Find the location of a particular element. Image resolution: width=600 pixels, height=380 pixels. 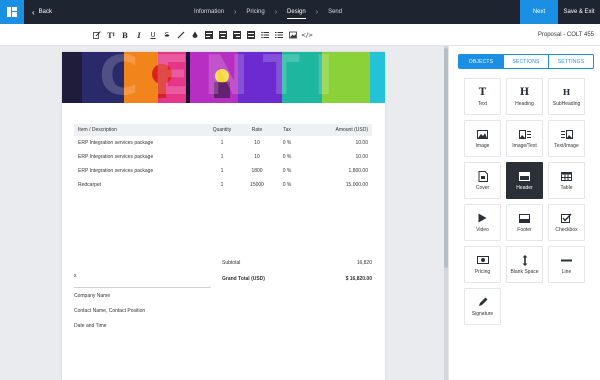

brush-icon is located at coordinates (181, 35).